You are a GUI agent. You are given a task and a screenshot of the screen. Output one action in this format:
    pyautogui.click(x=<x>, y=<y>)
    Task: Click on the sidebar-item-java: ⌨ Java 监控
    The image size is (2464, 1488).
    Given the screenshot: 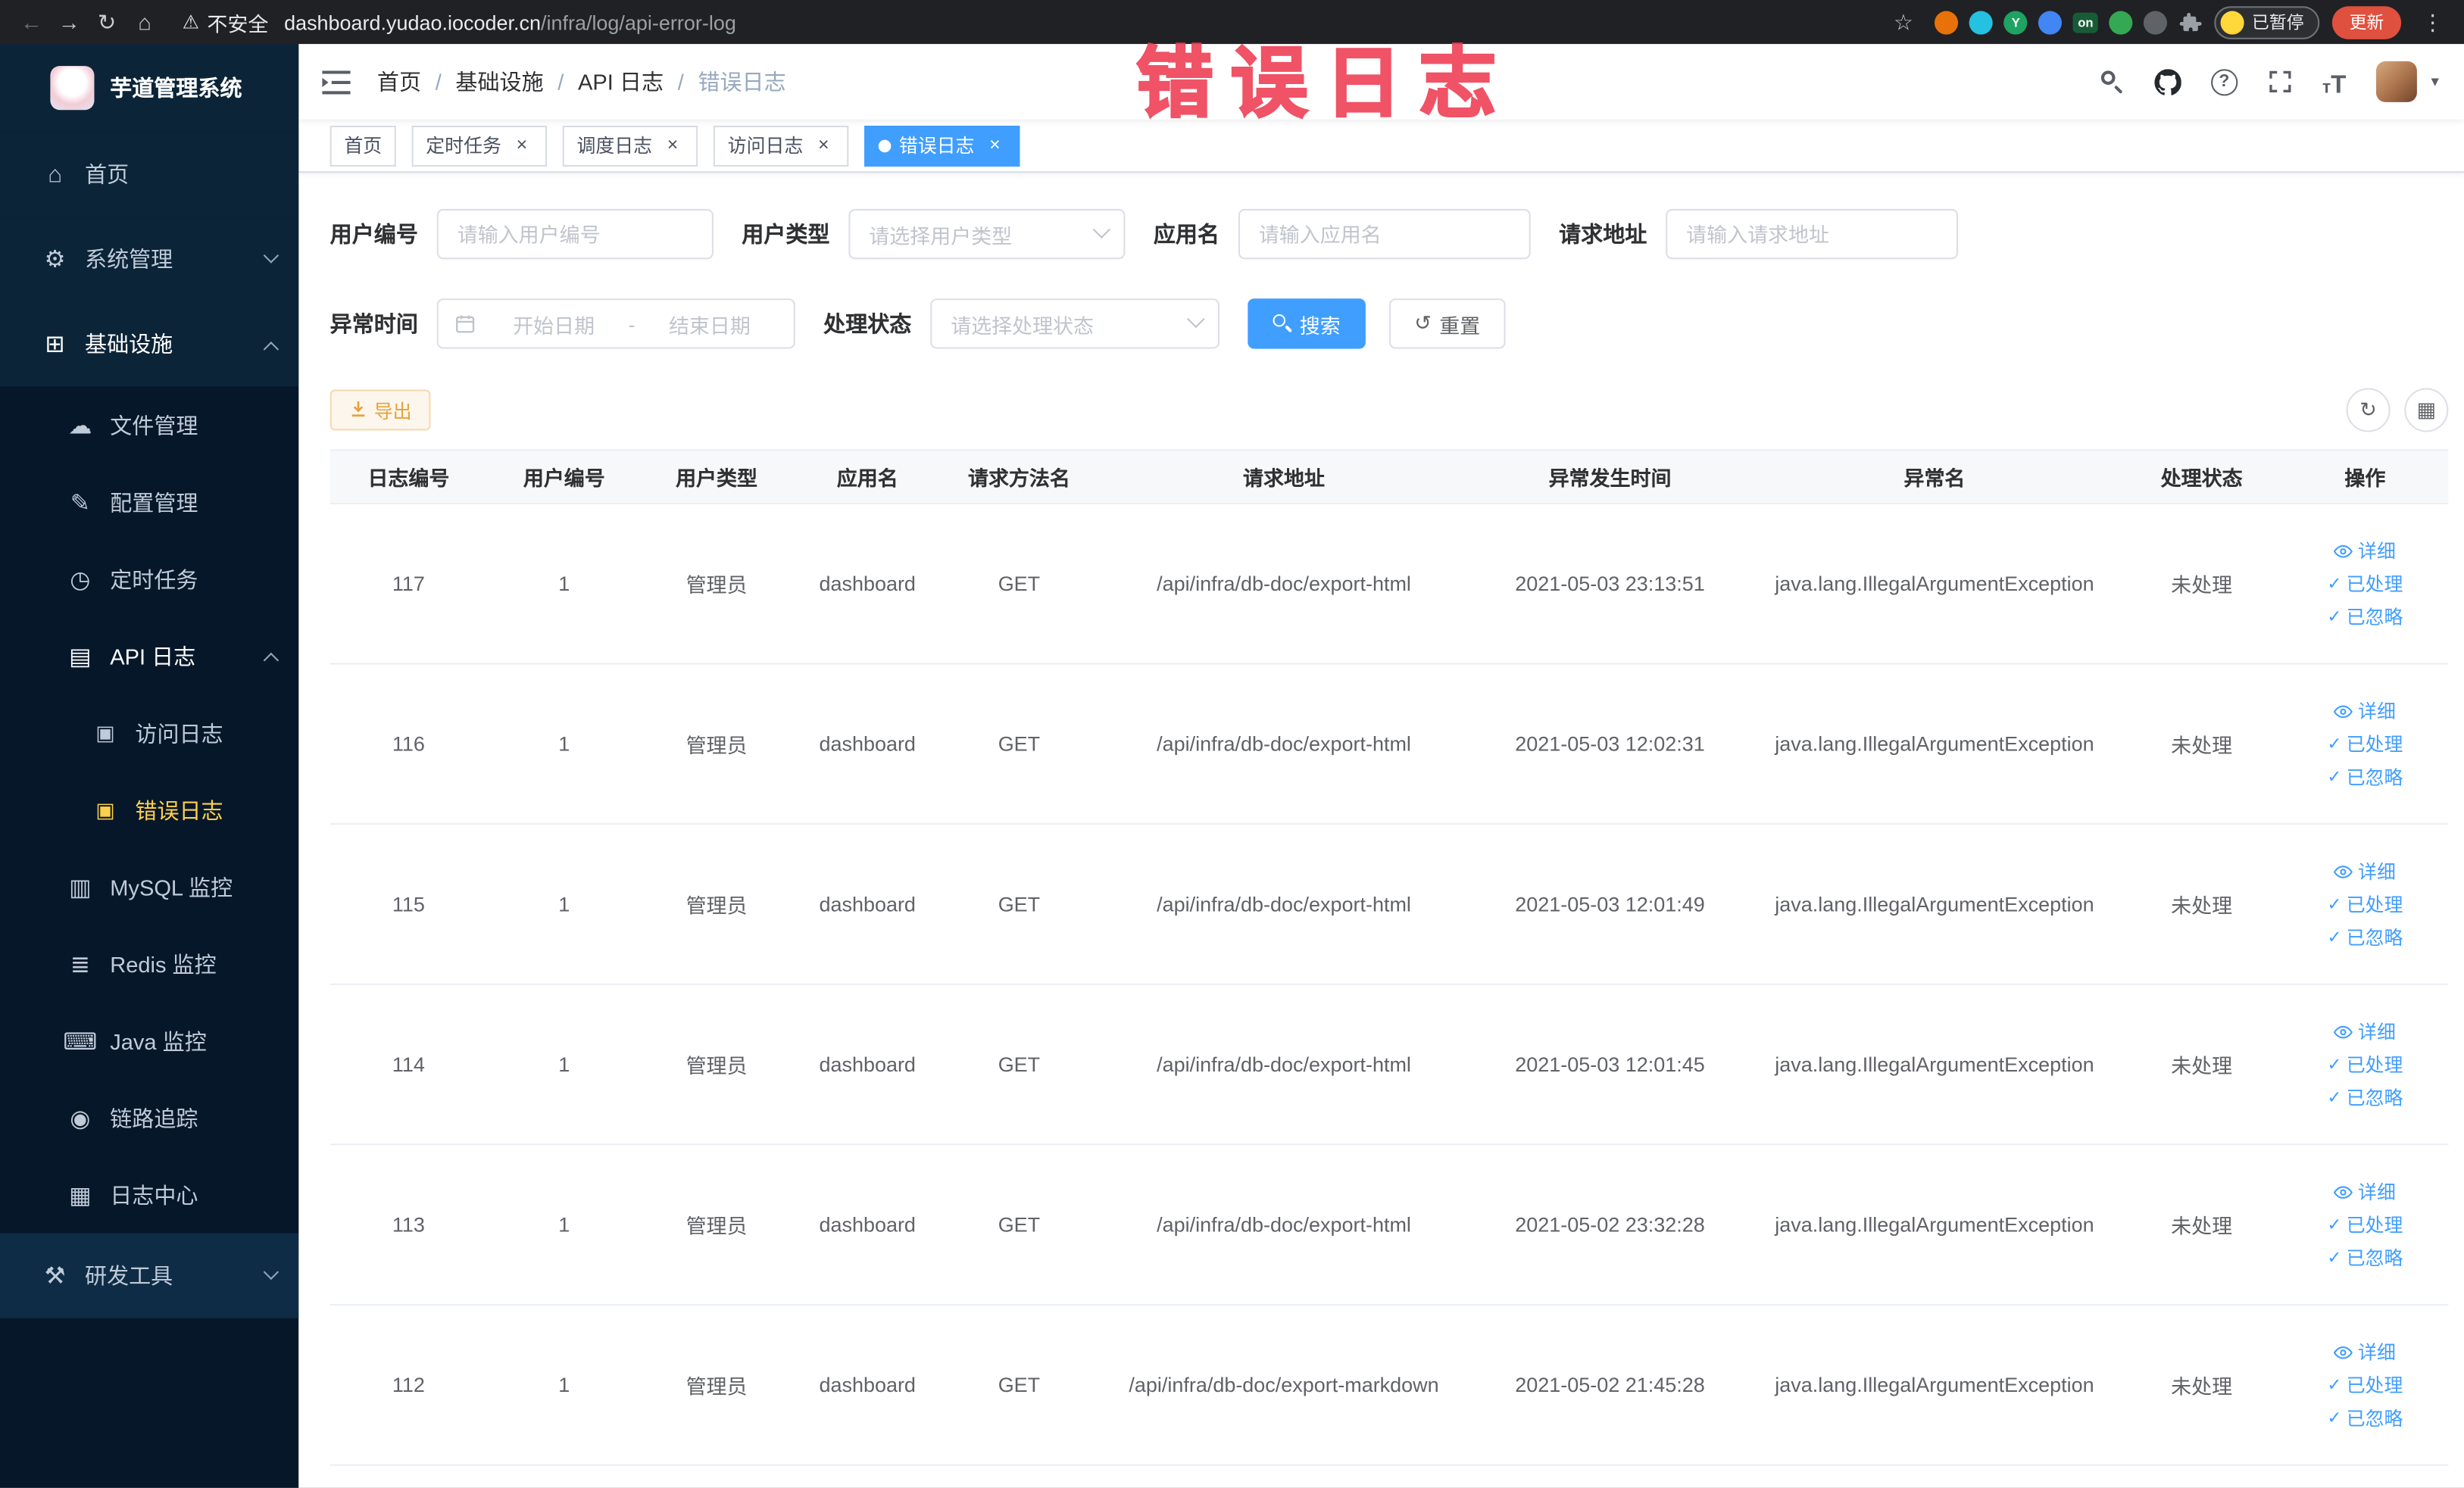 What is the action you would take?
    pyautogui.click(x=149, y=1041)
    